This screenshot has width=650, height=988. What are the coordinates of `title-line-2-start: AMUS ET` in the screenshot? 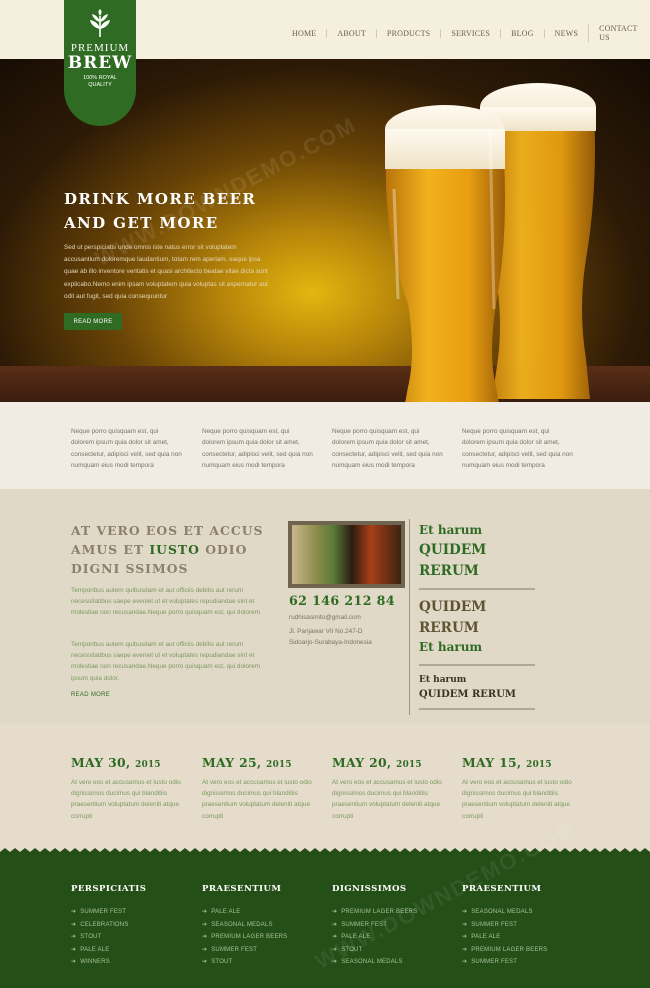 It's located at (110, 549).